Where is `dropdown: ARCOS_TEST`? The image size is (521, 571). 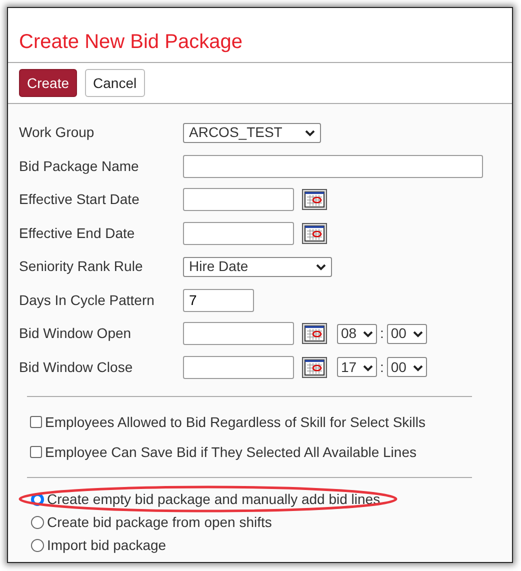
dropdown: ARCOS_TEST is located at coordinates (252, 132).